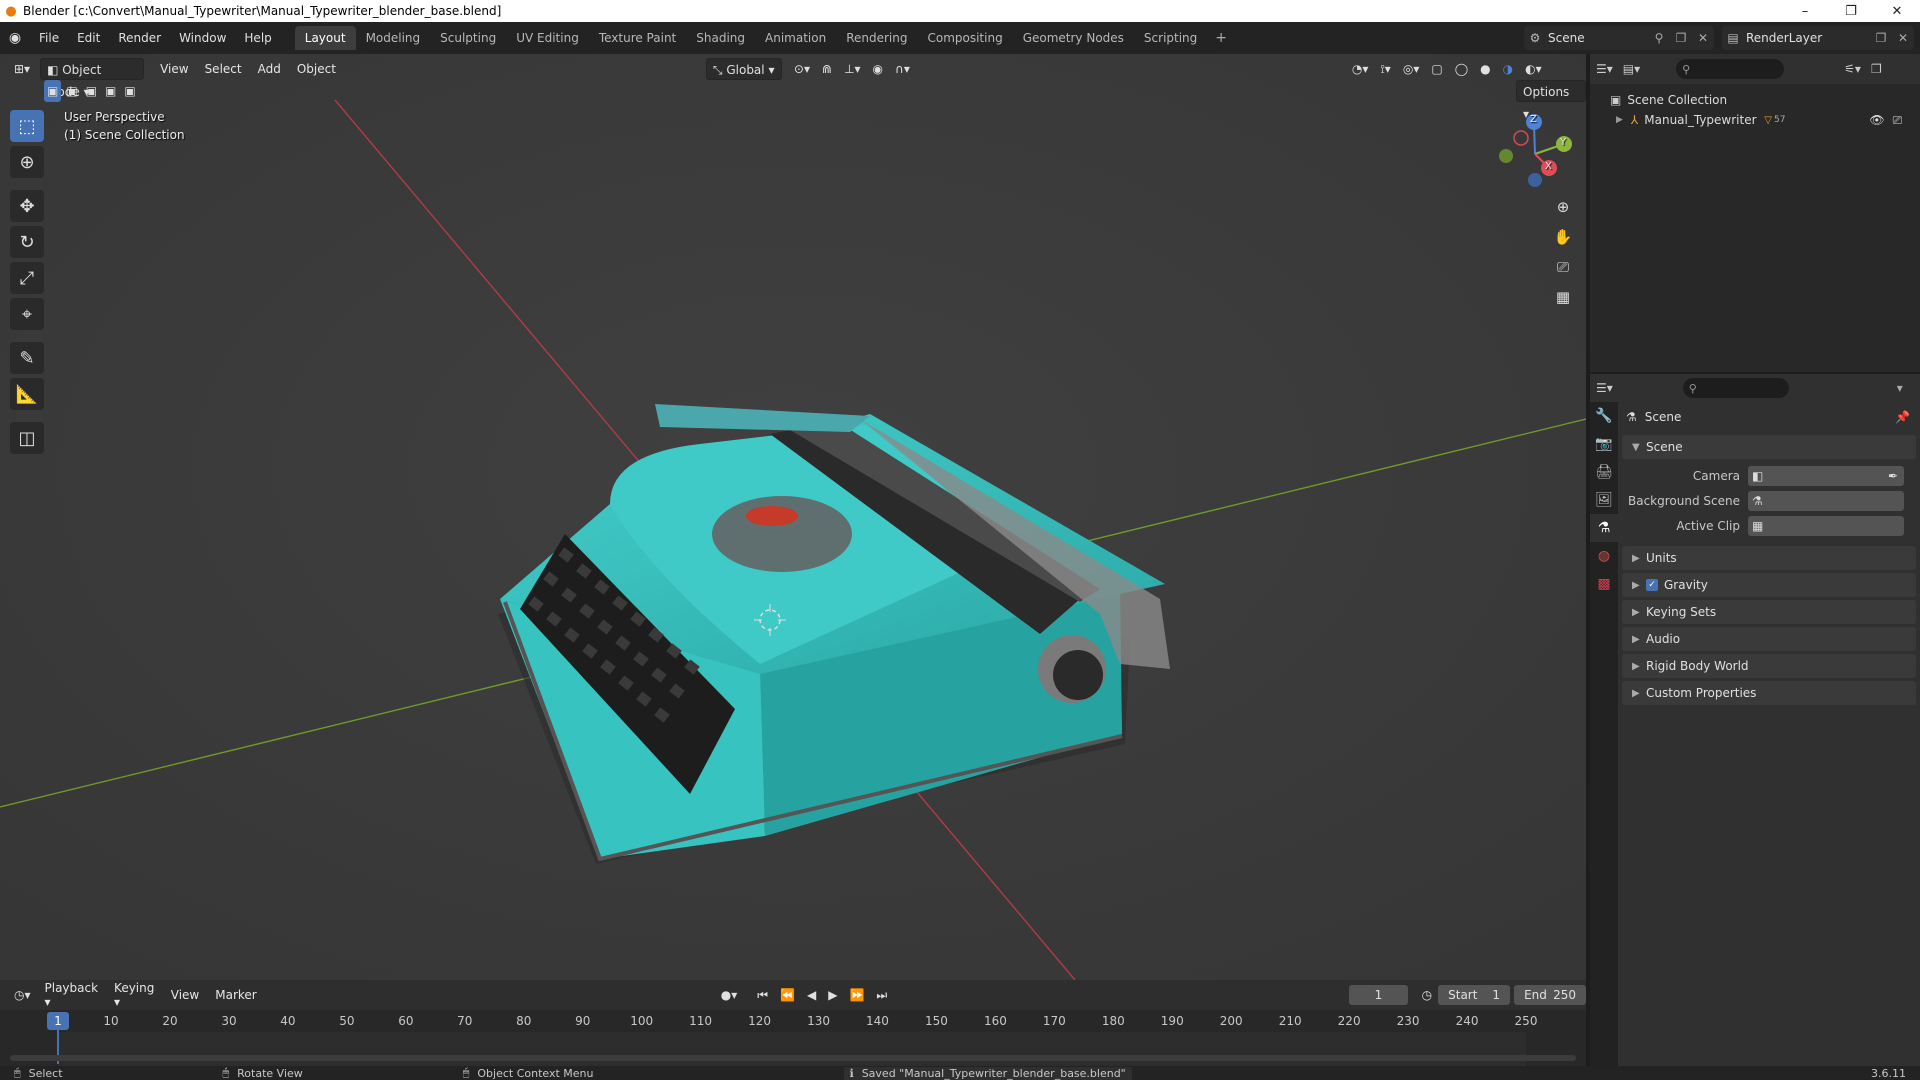 This screenshot has height=1080, width=1920. Describe the element at coordinates (53, 91) in the screenshot. I see `select-new-icon: ▣` at that location.